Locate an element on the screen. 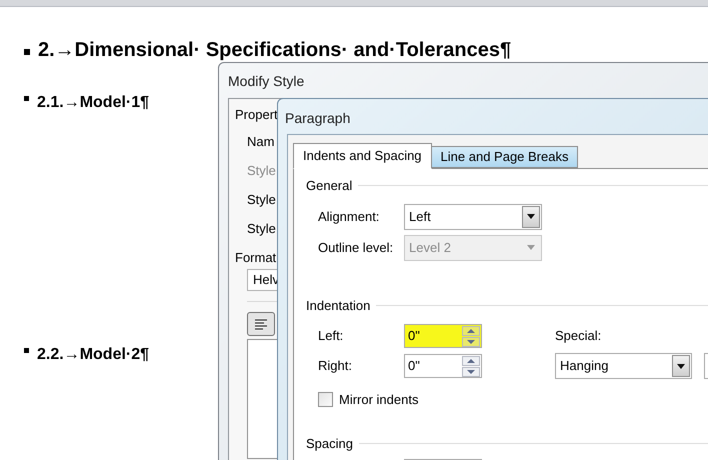 The height and width of the screenshot is (460, 708). field-label: Alignment: is located at coordinates (349, 217).